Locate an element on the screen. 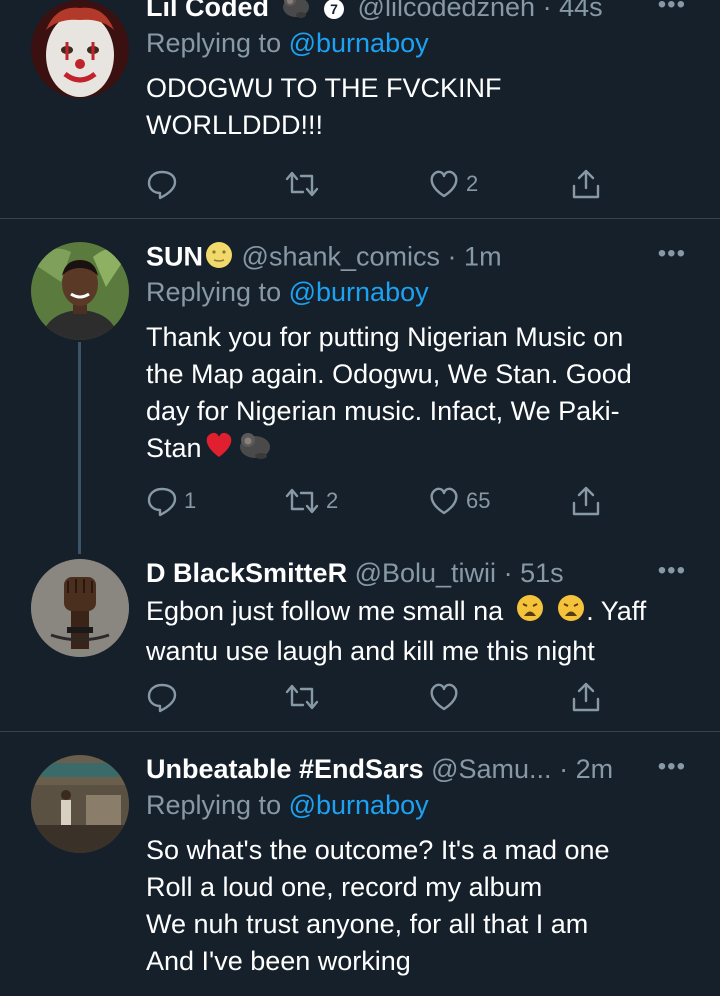 The height and width of the screenshot is (996, 720). tweet-text-line: Thank you for putting Nigerian Music on is located at coordinates (385, 337).